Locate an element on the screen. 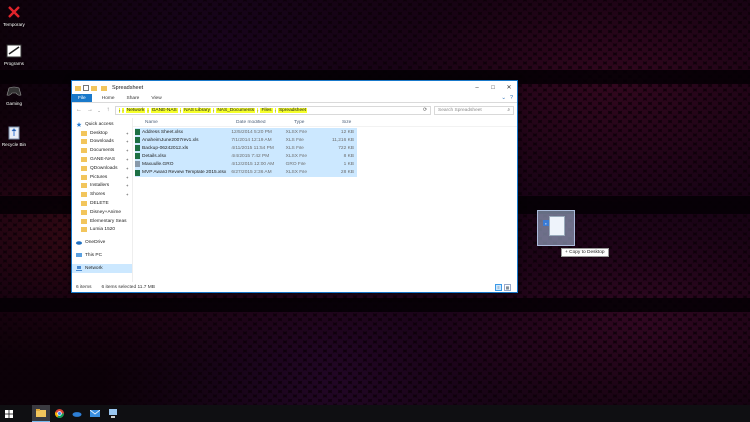 The image size is (750, 422). nav-label: Disney+Anime is located at coordinates (106, 212).